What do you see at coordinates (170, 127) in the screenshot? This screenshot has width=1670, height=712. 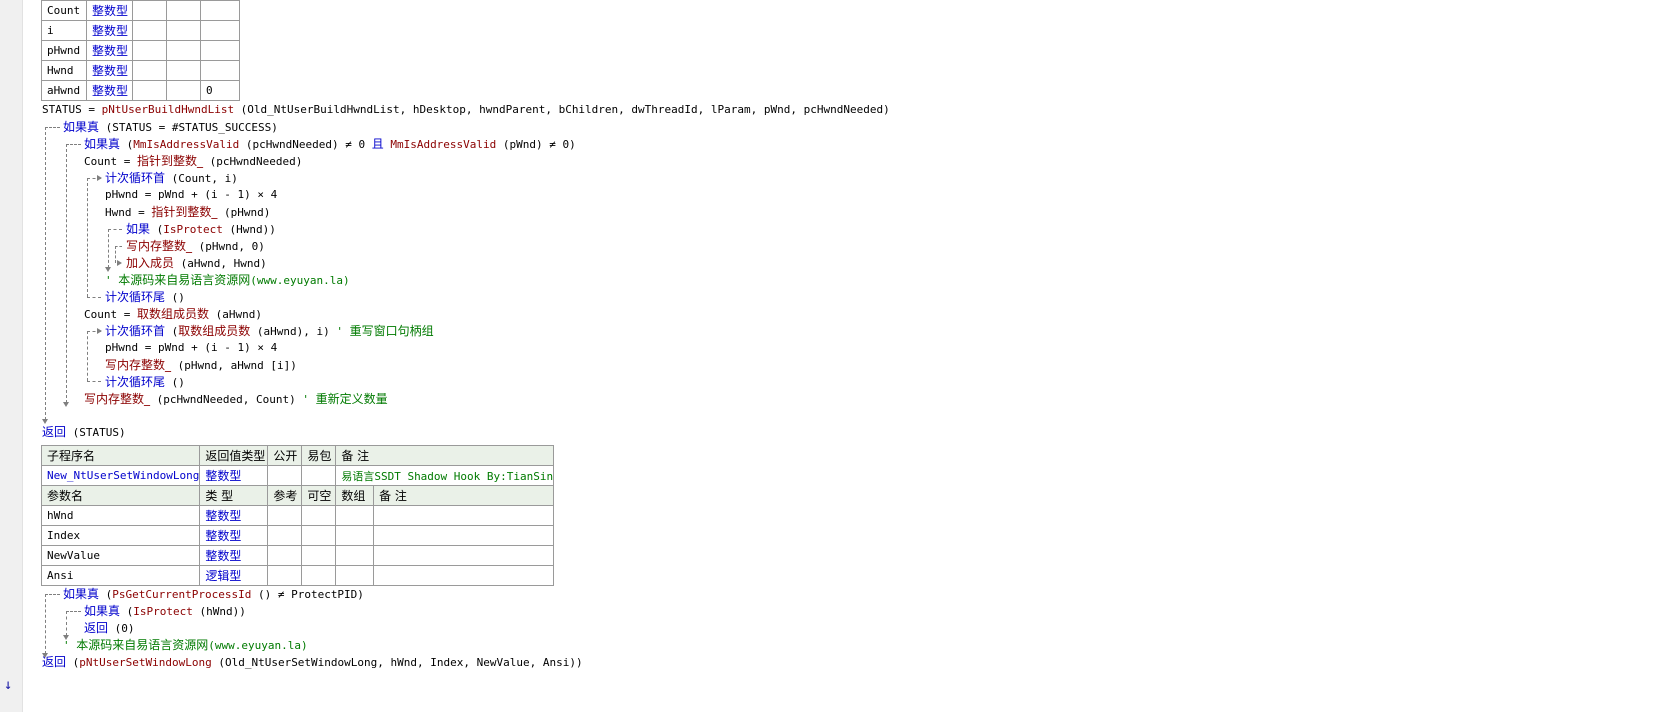 I see `code-line: 如果真 (STATUS = #STATUS_SUCCESS)` at bounding box center [170, 127].